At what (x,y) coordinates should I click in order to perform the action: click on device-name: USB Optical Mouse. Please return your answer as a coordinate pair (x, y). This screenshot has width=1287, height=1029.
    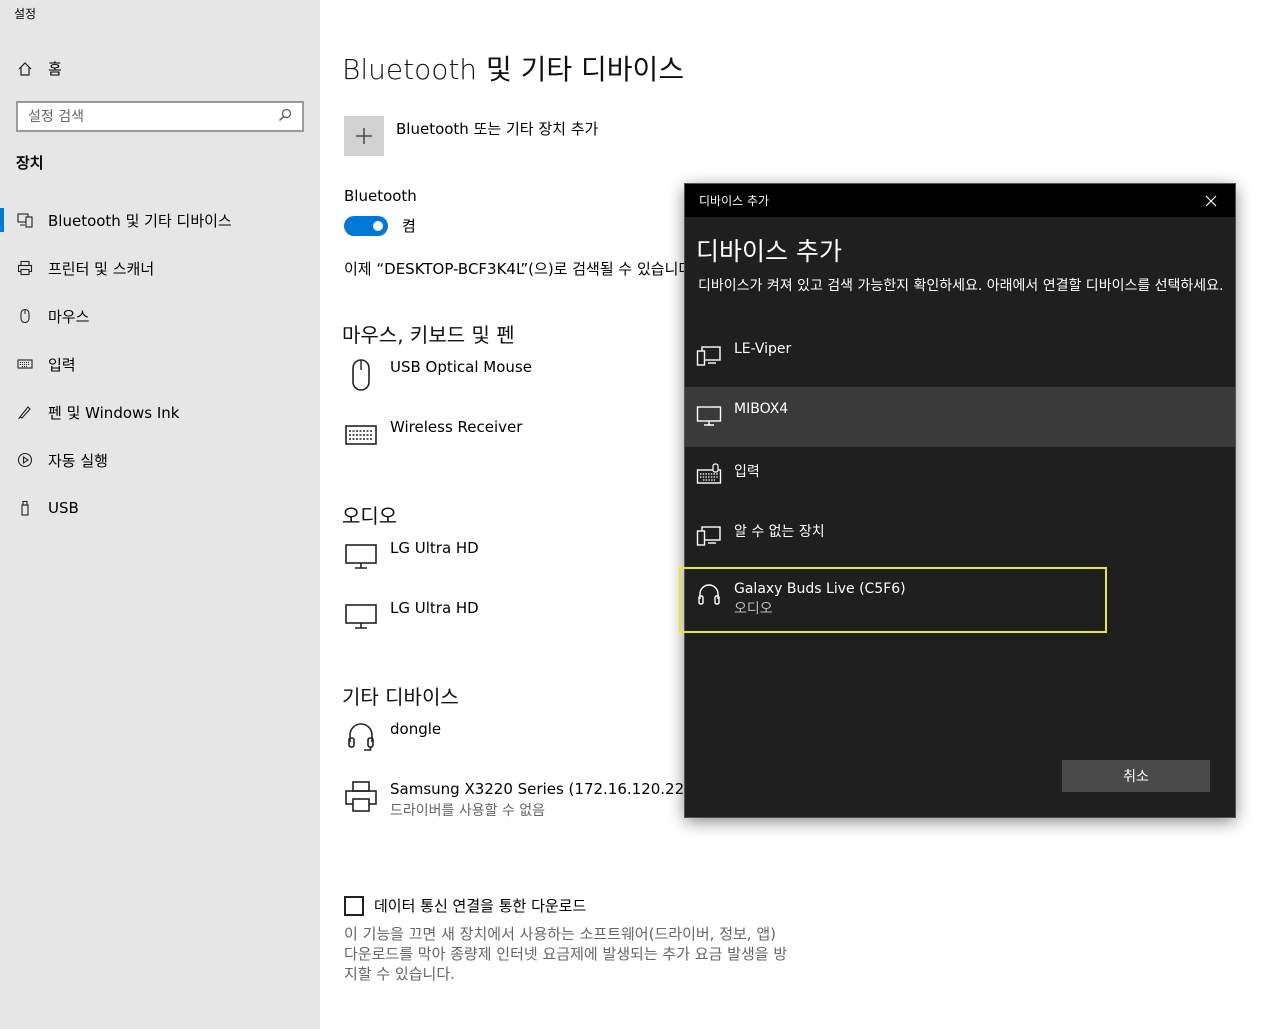
    Looking at the image, I should click on (461, 367).